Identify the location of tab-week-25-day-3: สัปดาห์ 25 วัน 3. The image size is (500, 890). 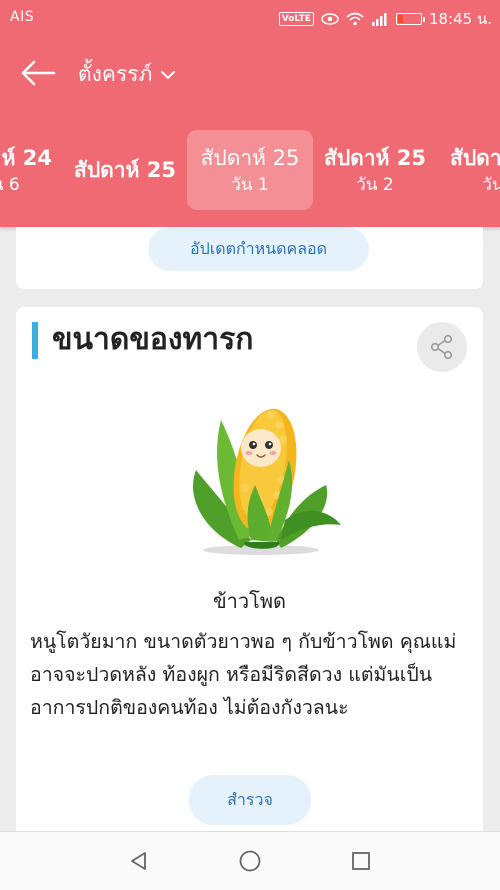
(469, 170).